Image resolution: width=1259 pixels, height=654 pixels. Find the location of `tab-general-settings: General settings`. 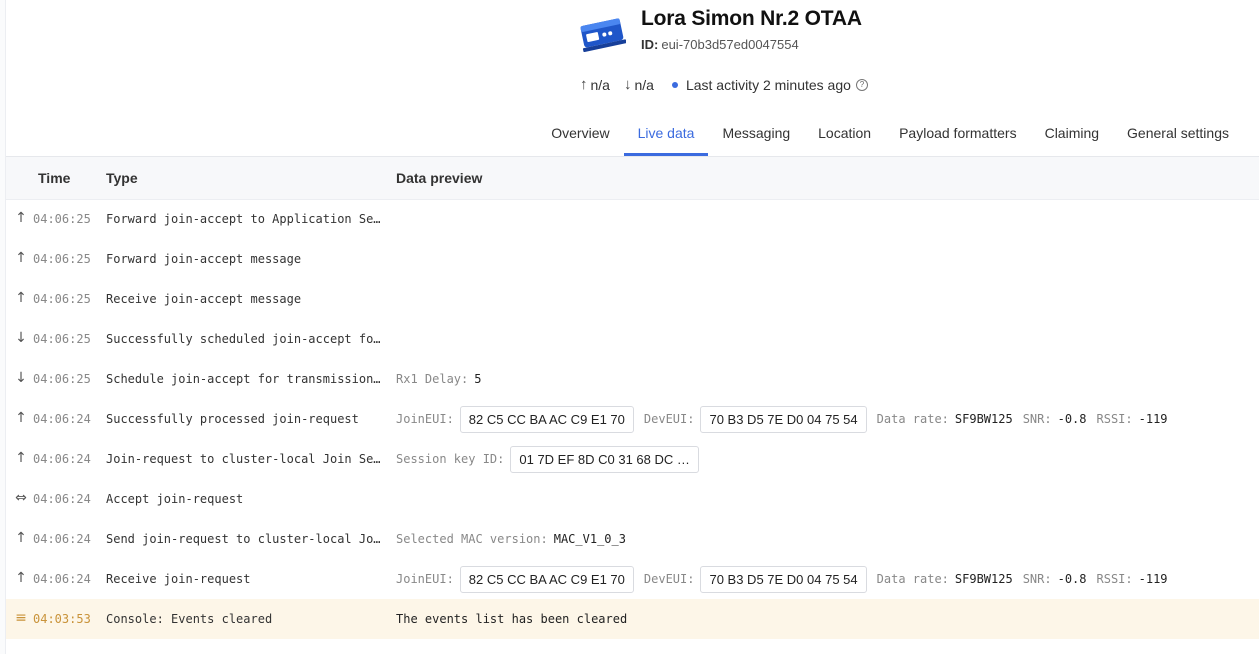

tab-general-settings: General settings is located at coordinates (1178, 138).